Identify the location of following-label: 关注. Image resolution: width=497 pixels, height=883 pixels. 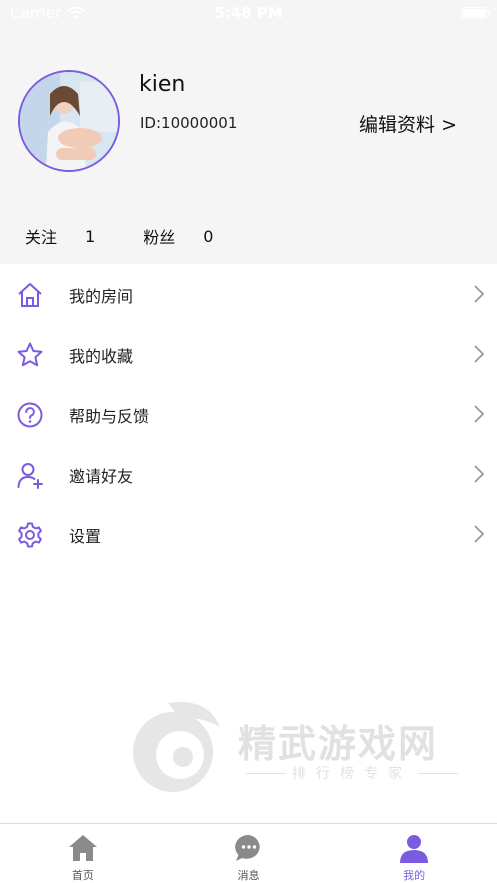
(41, 236).